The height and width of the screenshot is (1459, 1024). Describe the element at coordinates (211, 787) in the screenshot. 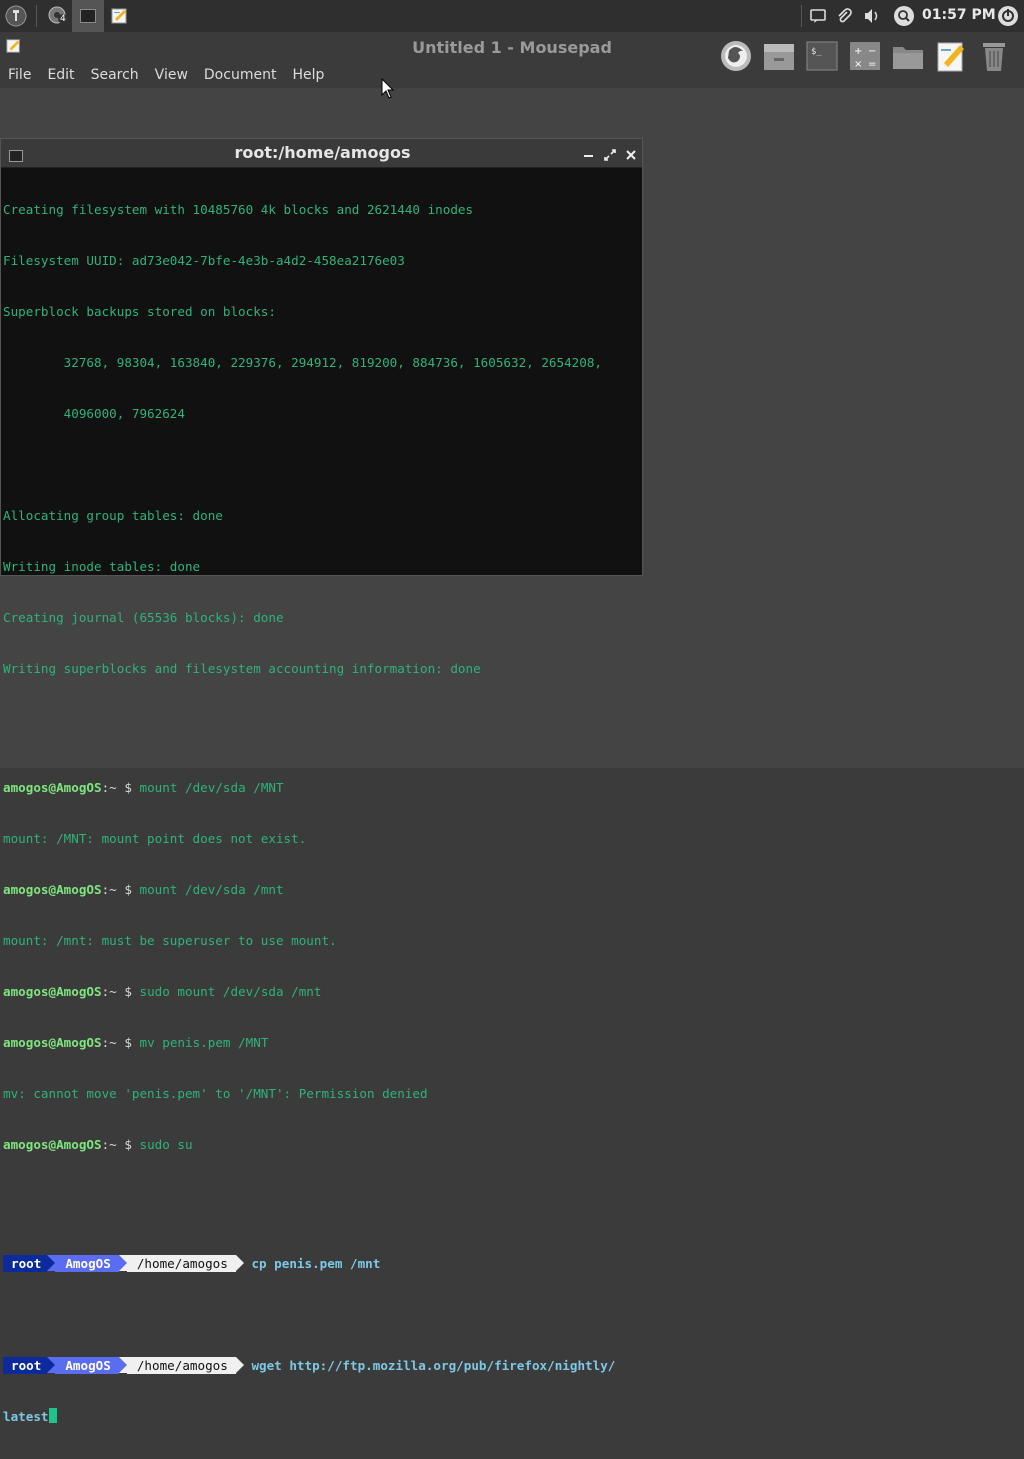

I see `command-text: mount /dev/sda /MNT` at that location.